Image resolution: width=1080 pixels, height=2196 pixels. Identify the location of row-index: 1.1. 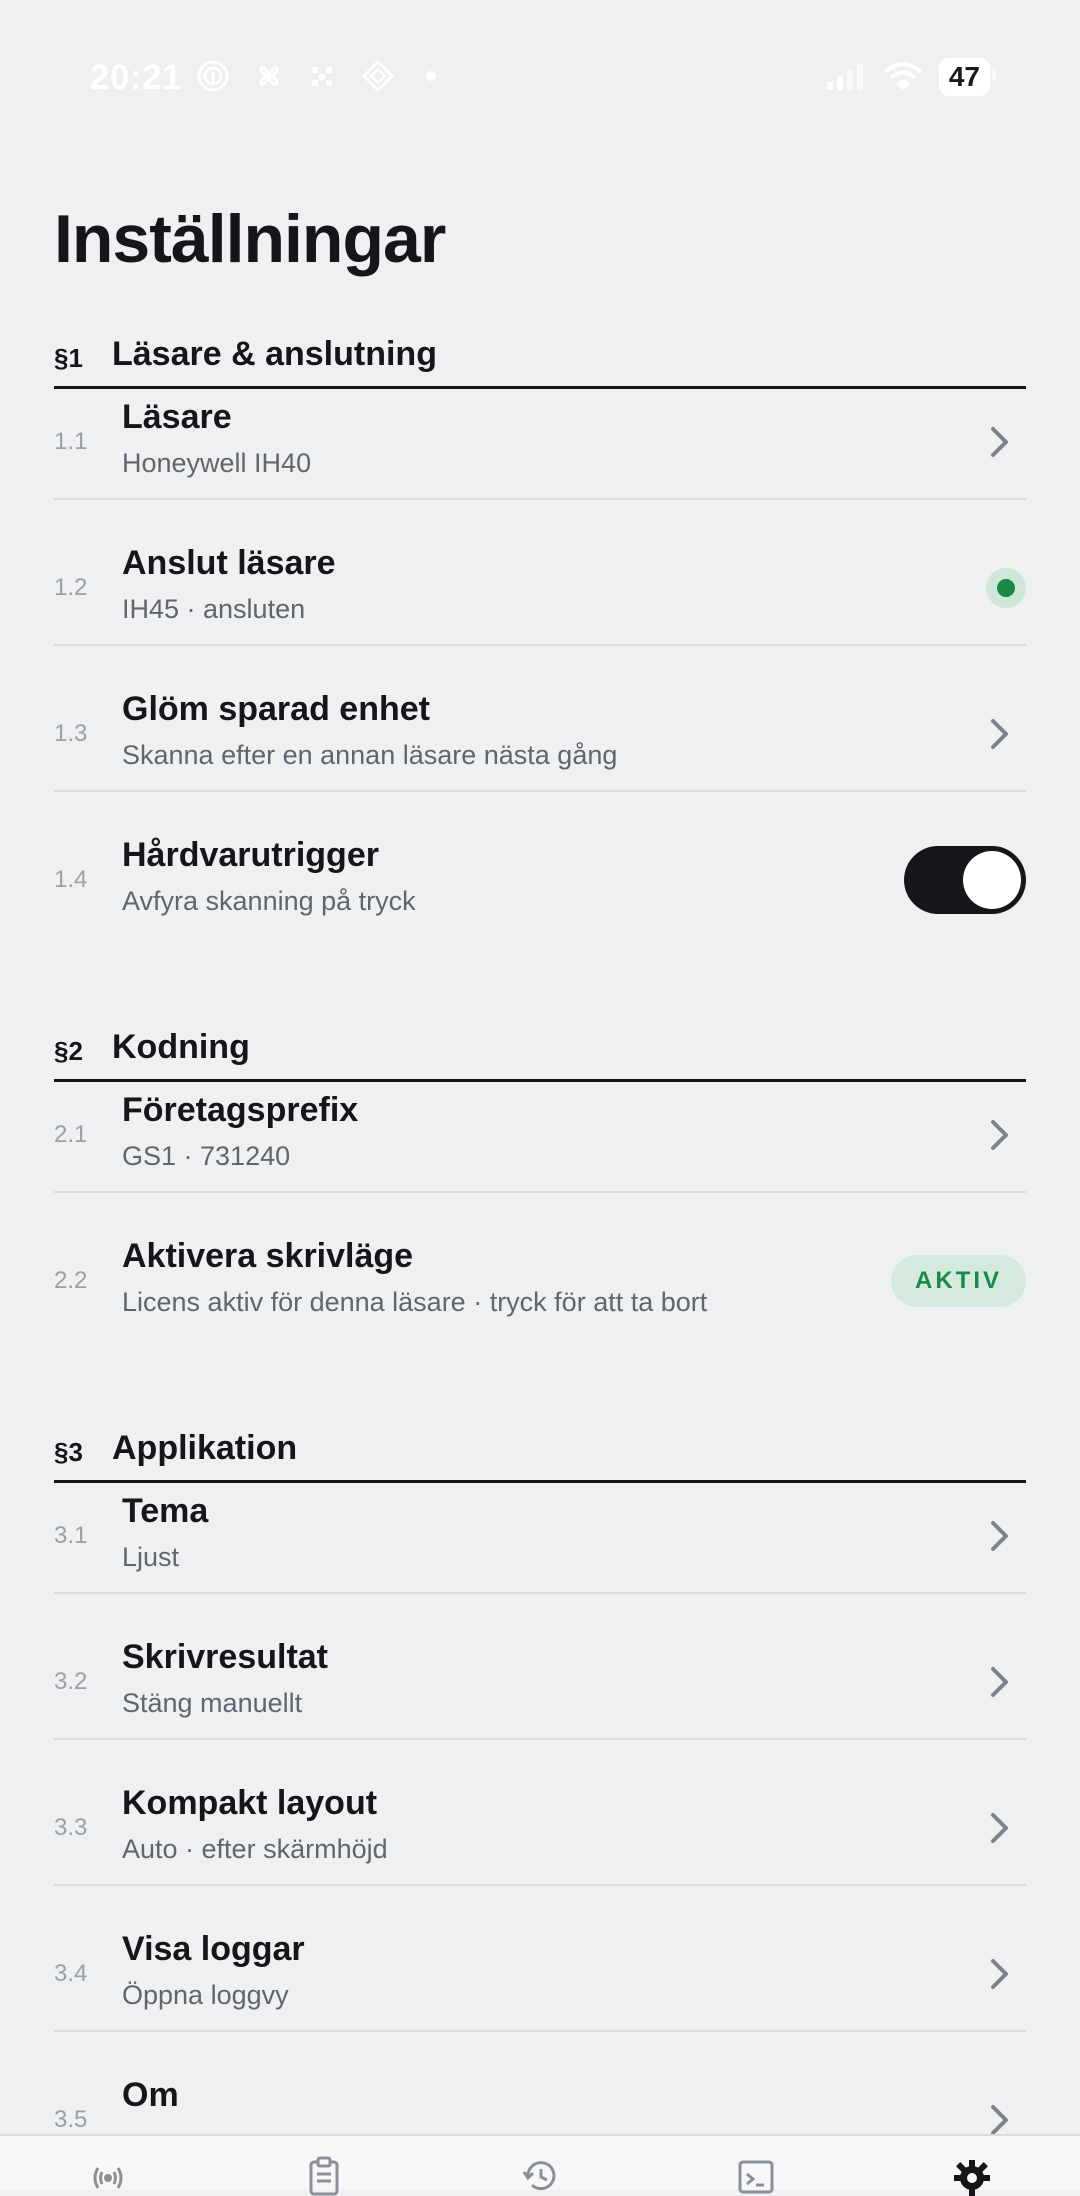
(71, 441).